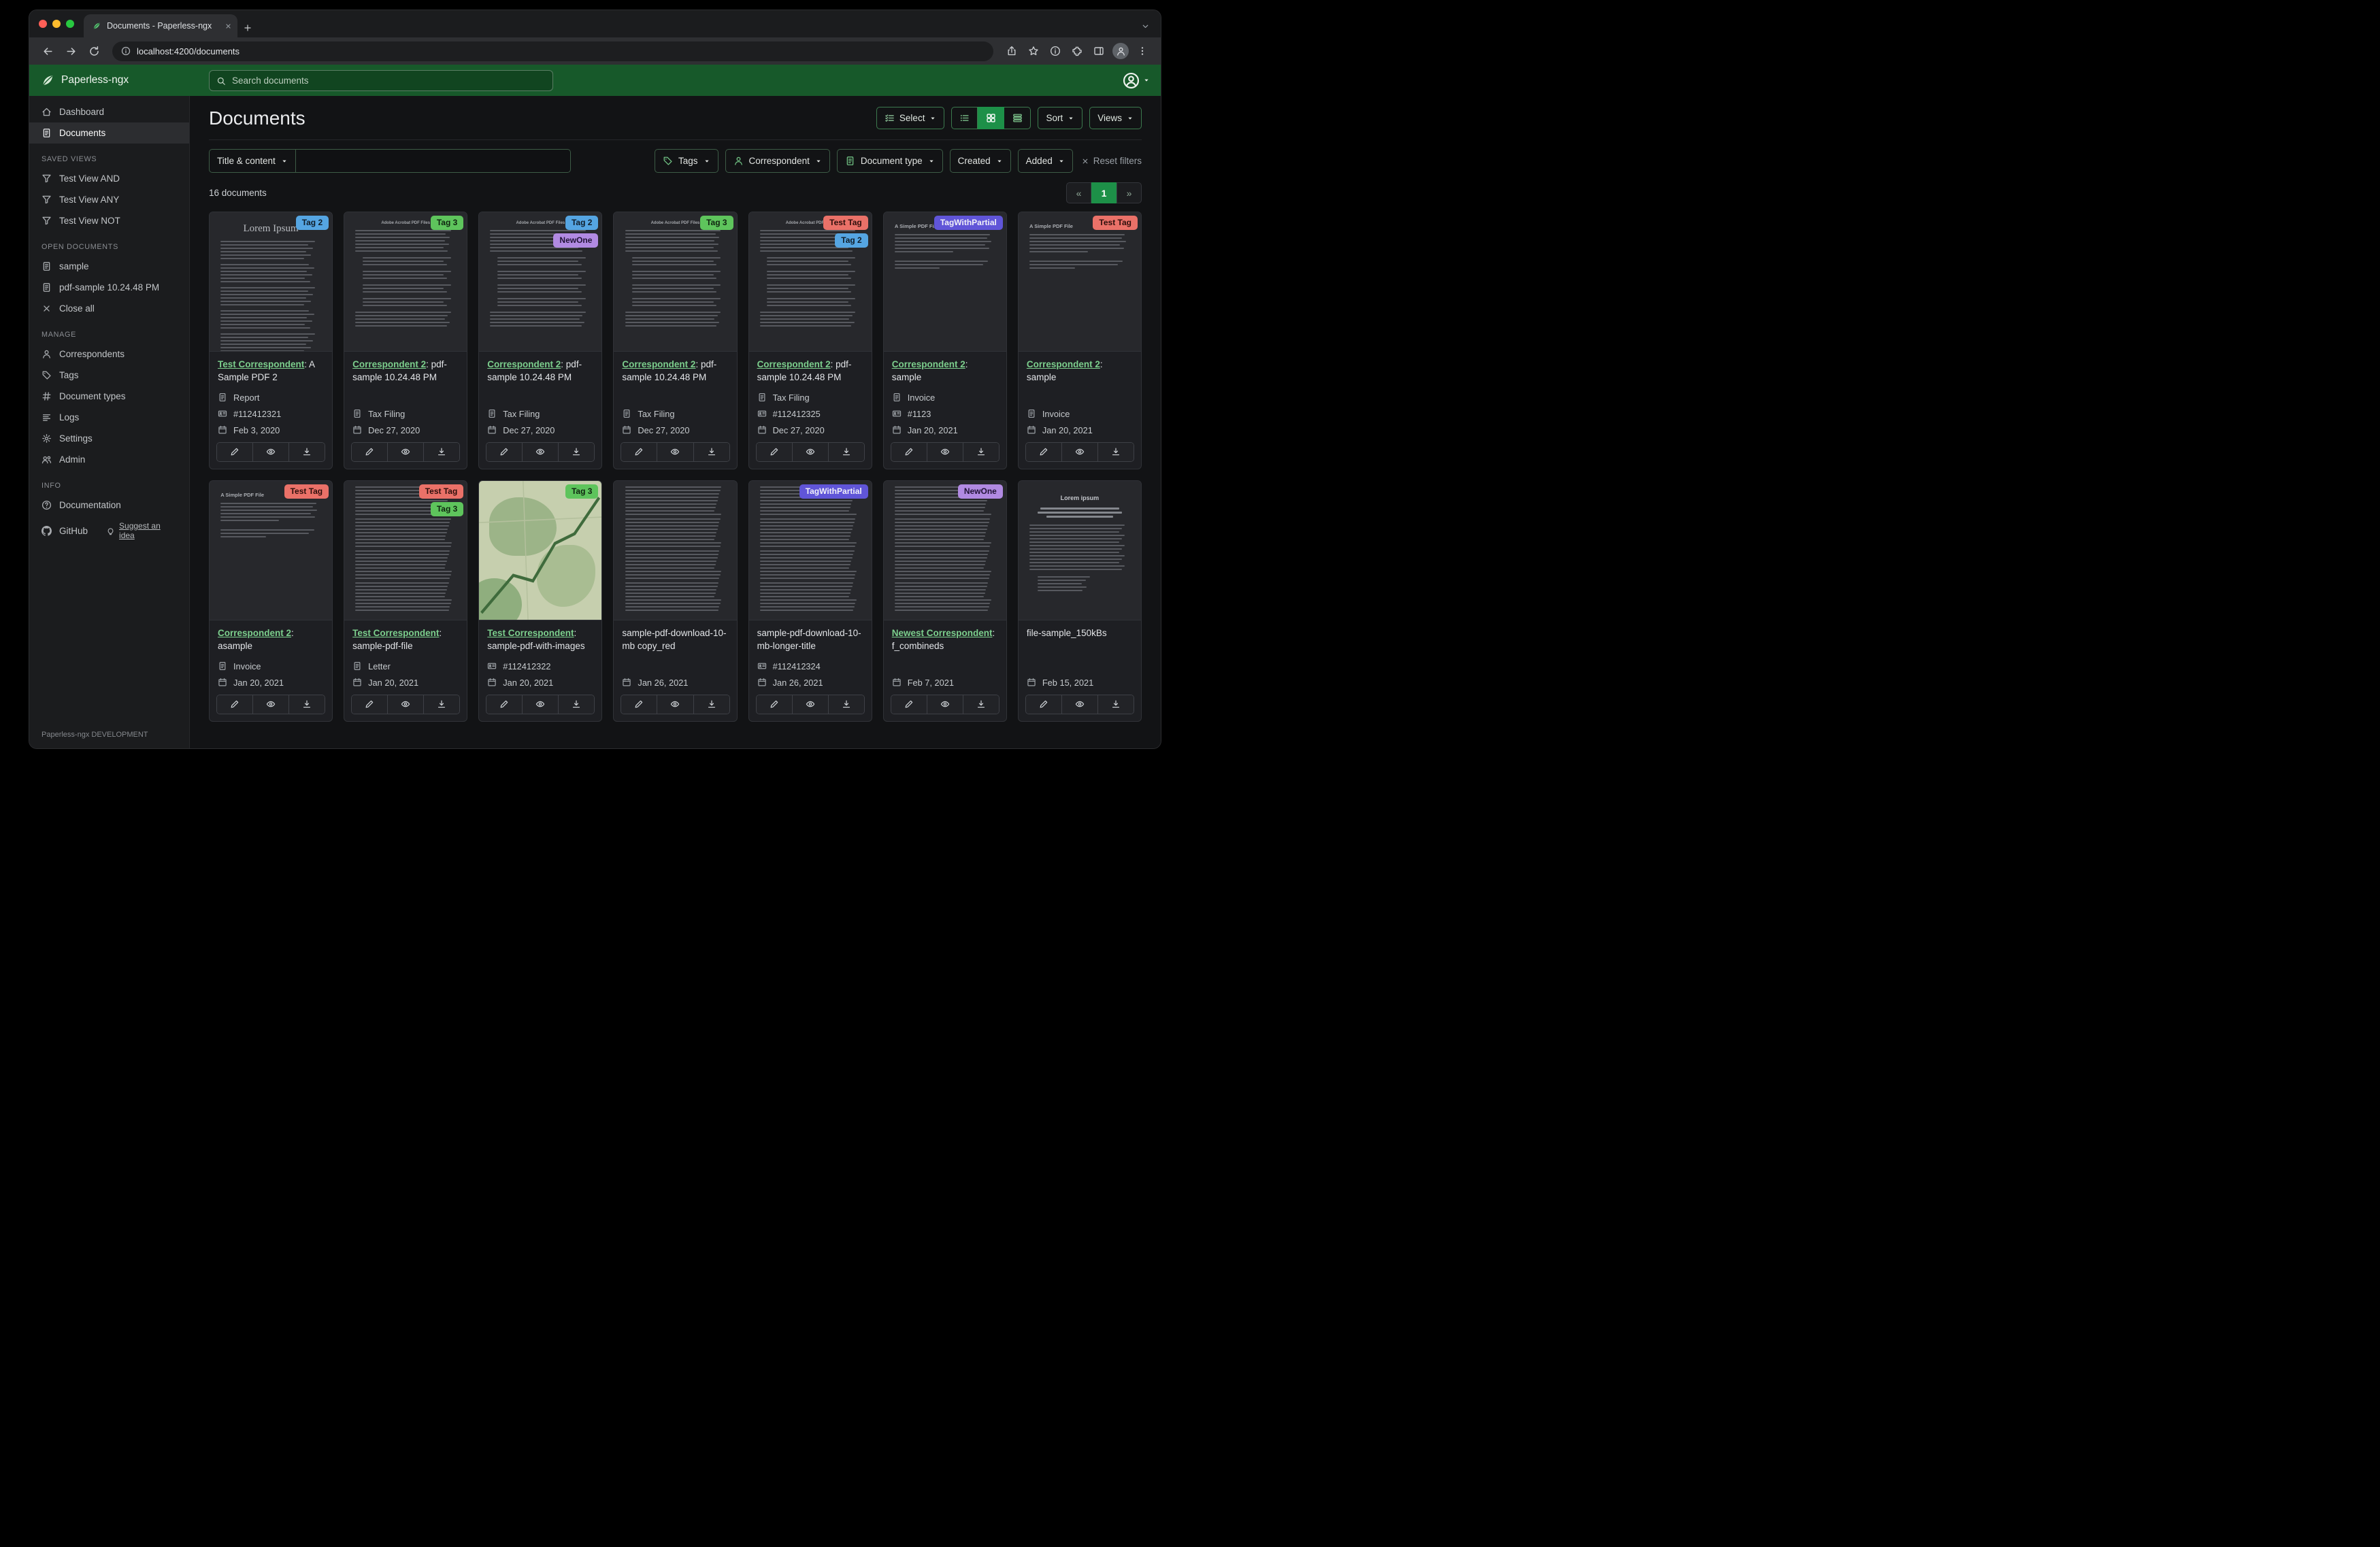  What do you see at coordinates (1129, 193) in the screenshot?
I see `pagination-next-button: »` at bounding box center [1129, 193].